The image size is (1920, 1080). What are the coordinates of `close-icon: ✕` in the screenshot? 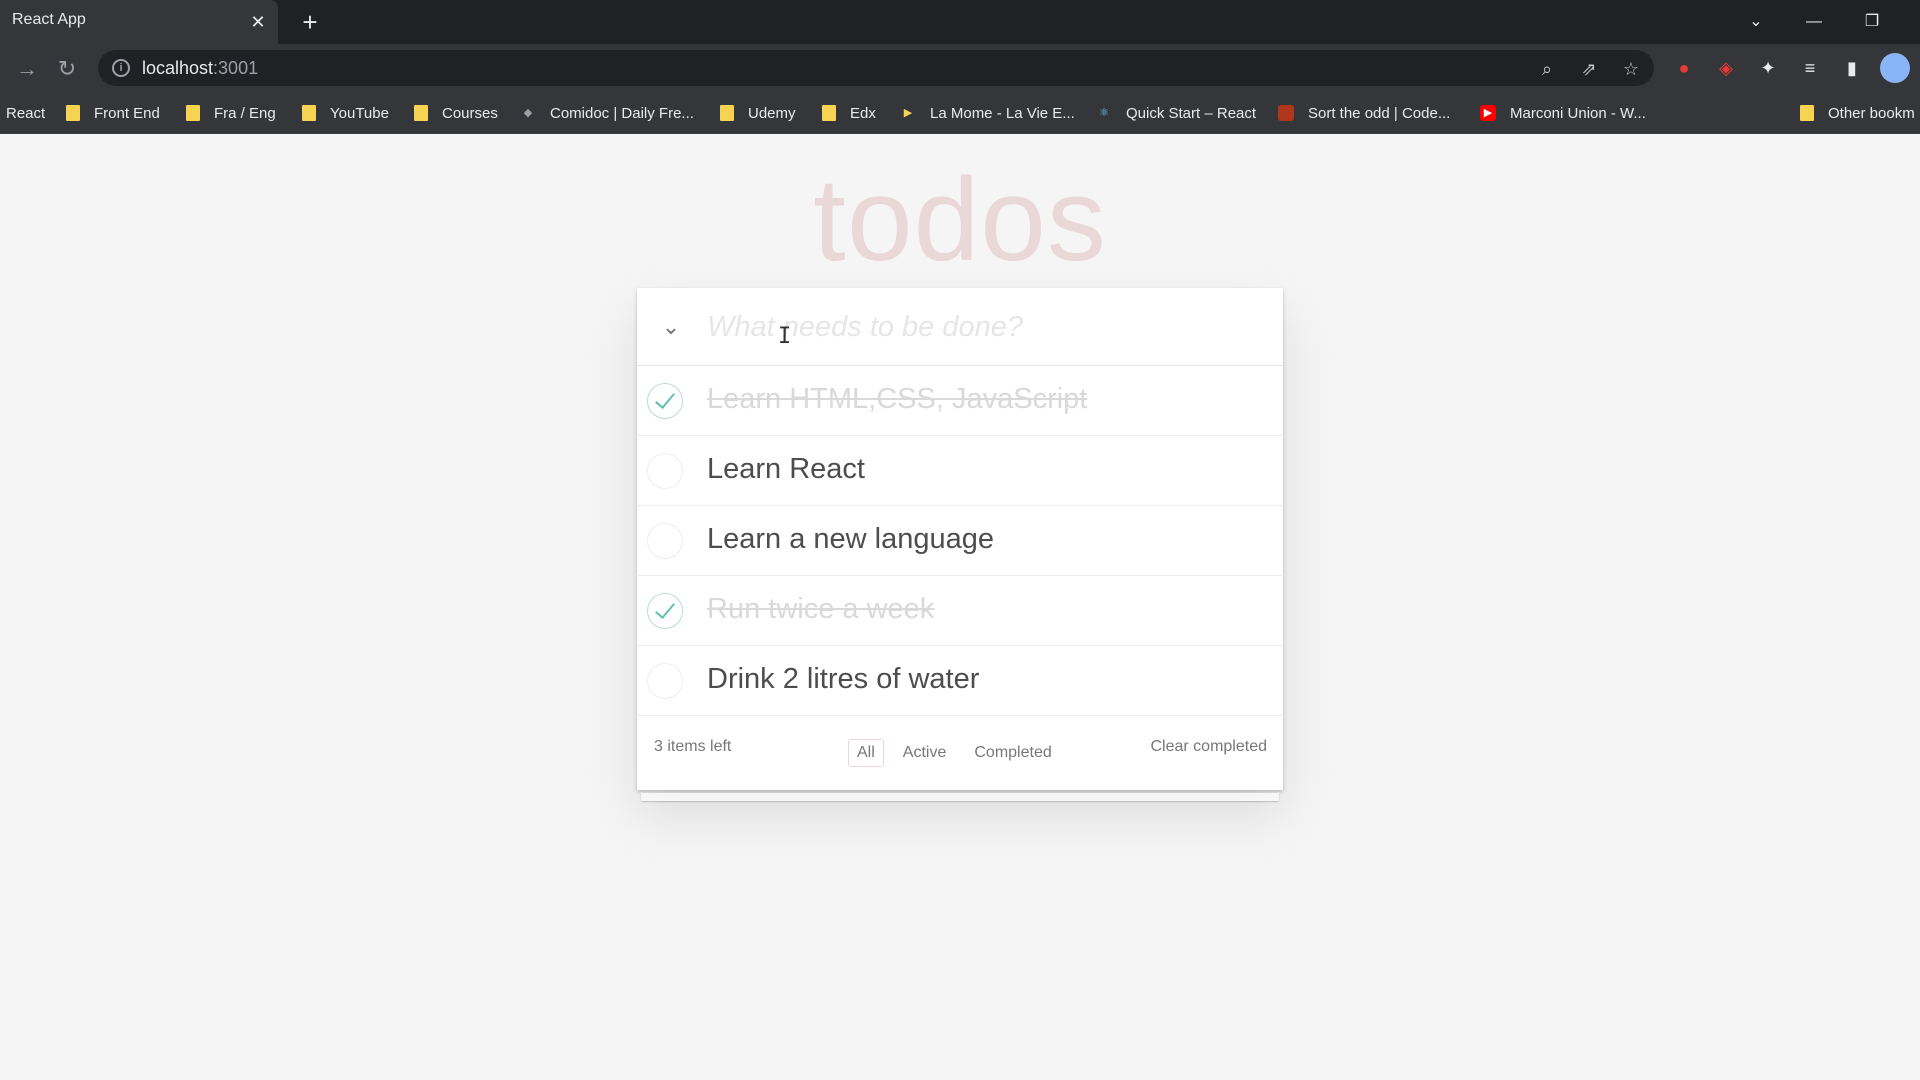 It's located at (258, 22).